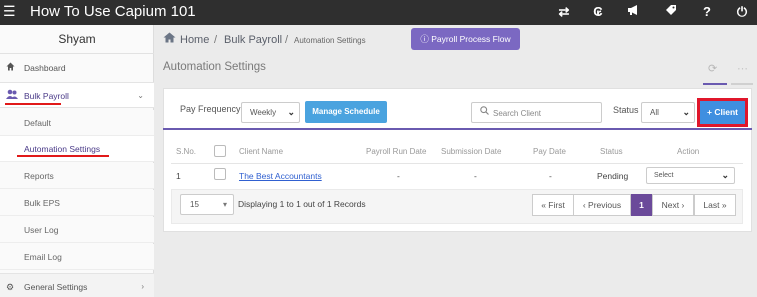 The image size is (757, 297). I want to click on help-icon: ?, so click(707, 12).